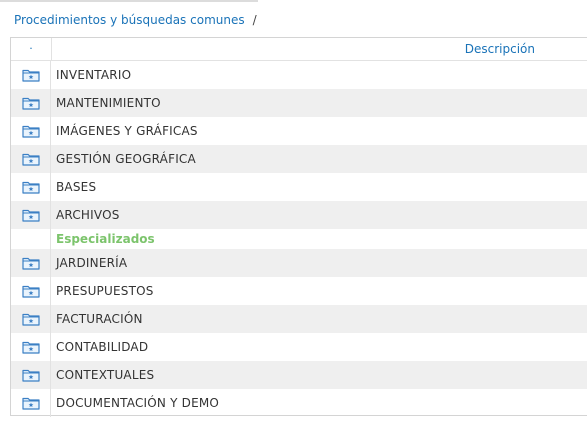 This screenshot has width=587, height=421. What do you see at coordinates (299, 75) in the screenshot?
I see `table-row: INVENTARIO` at bounding box center [299, 75].